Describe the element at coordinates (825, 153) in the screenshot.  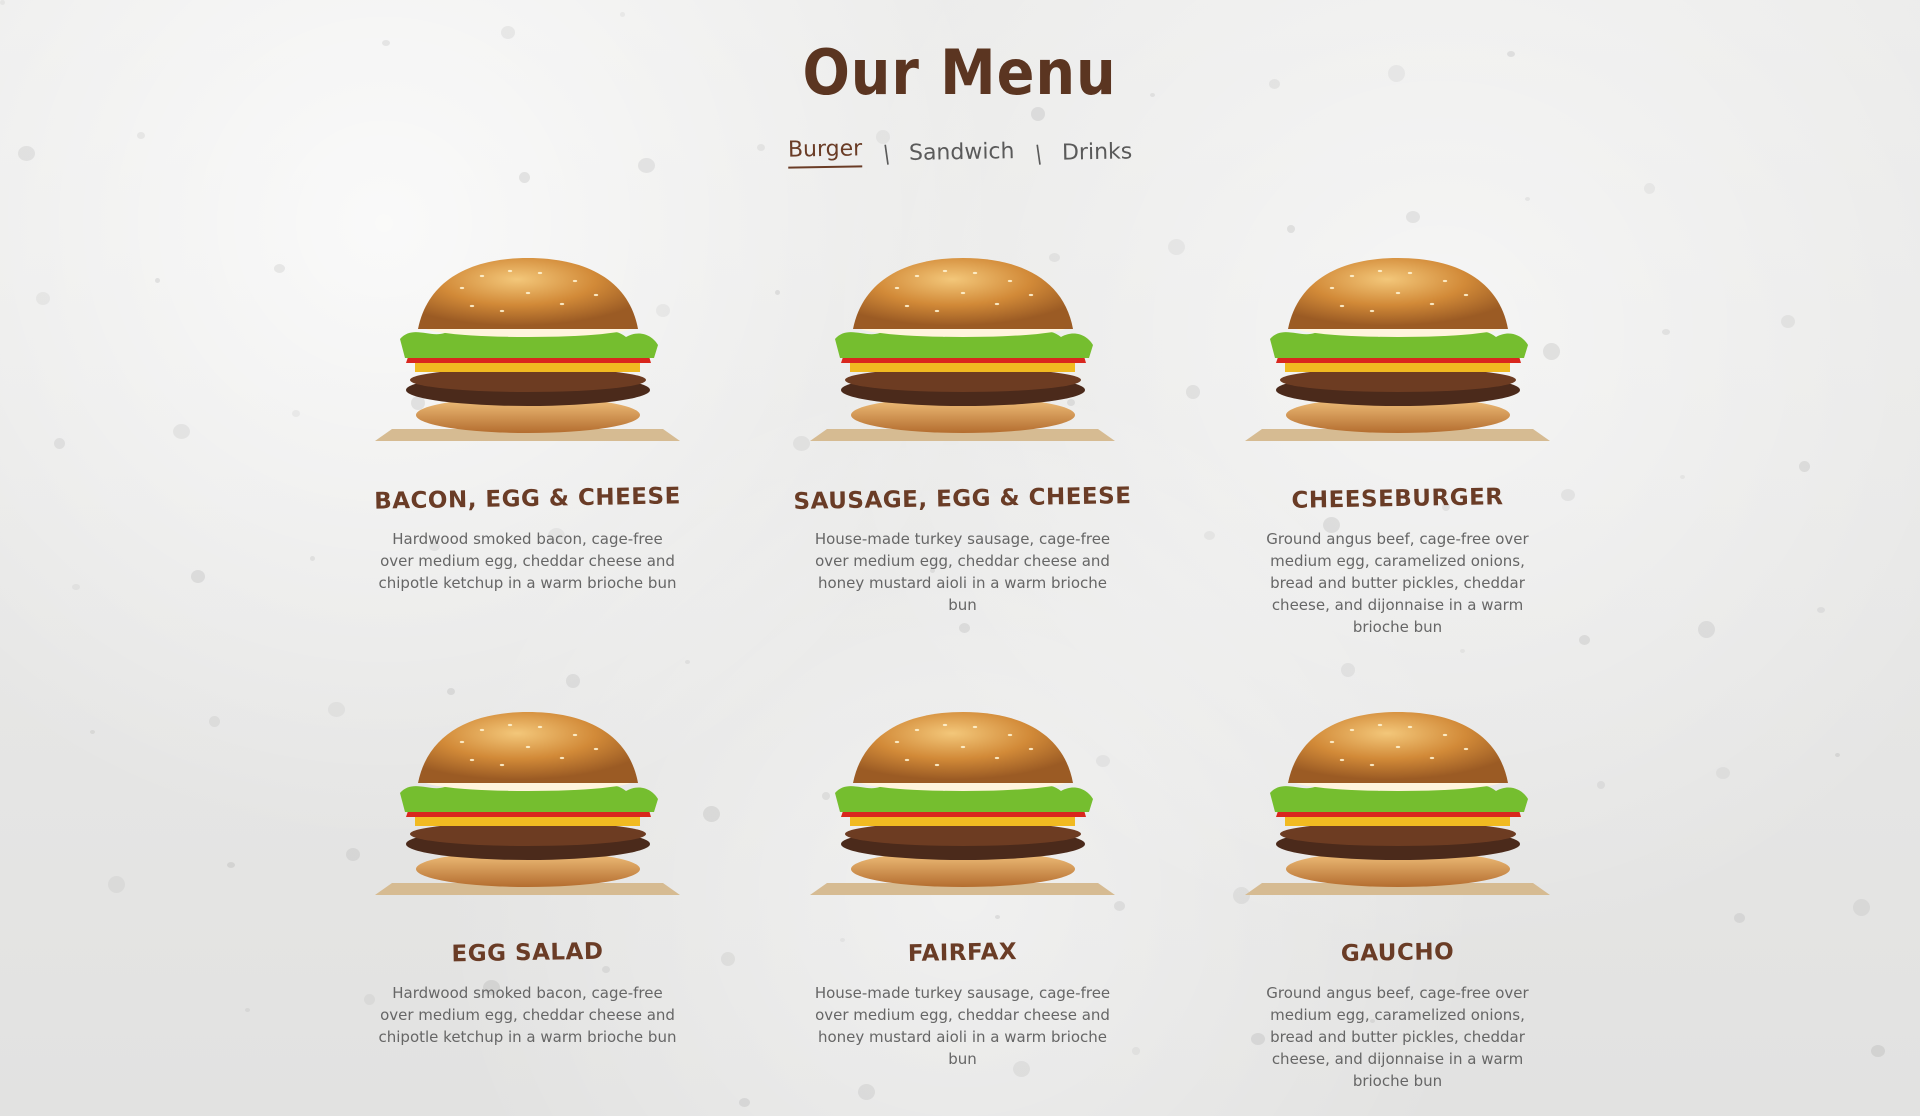
I see `tab-burger: Burger` at that location.